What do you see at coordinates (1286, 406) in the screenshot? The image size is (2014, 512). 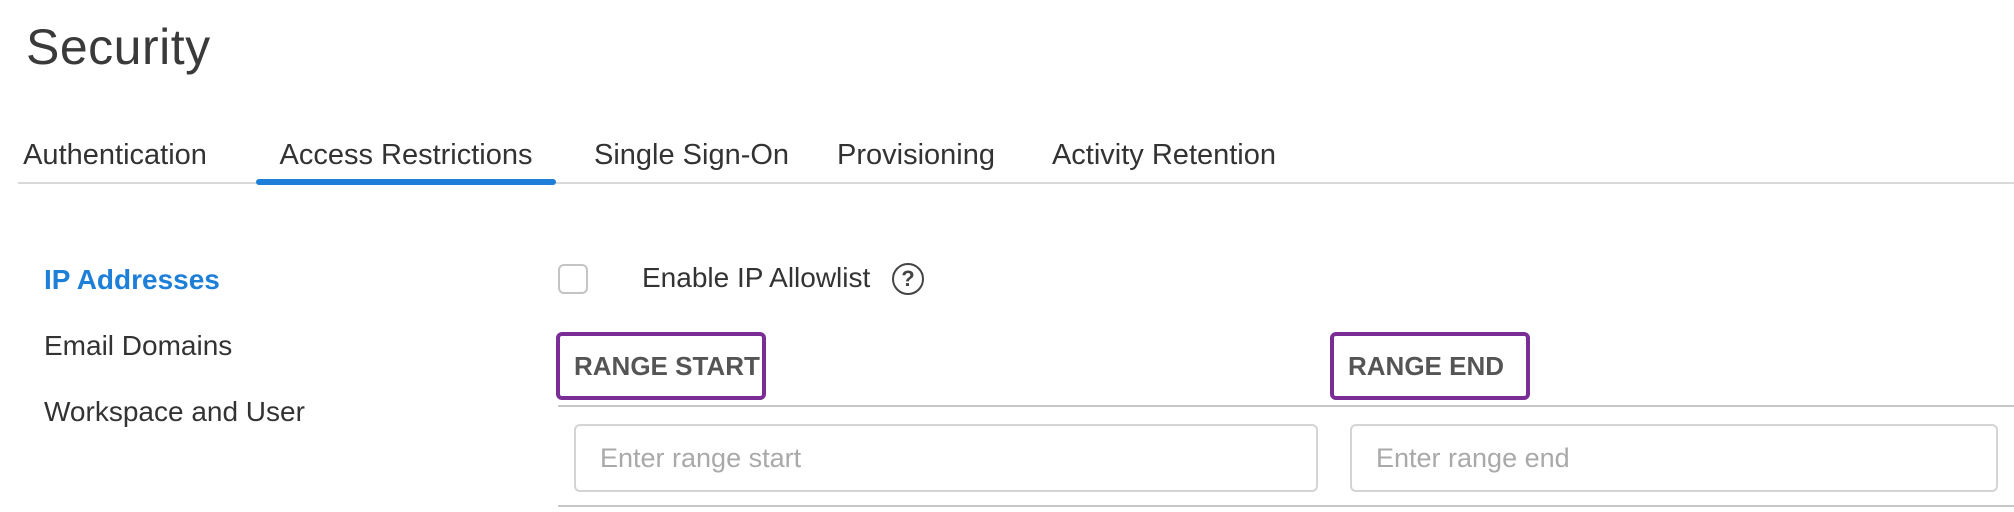 I see `table-header-divider` at bounding box center [1286, 406].